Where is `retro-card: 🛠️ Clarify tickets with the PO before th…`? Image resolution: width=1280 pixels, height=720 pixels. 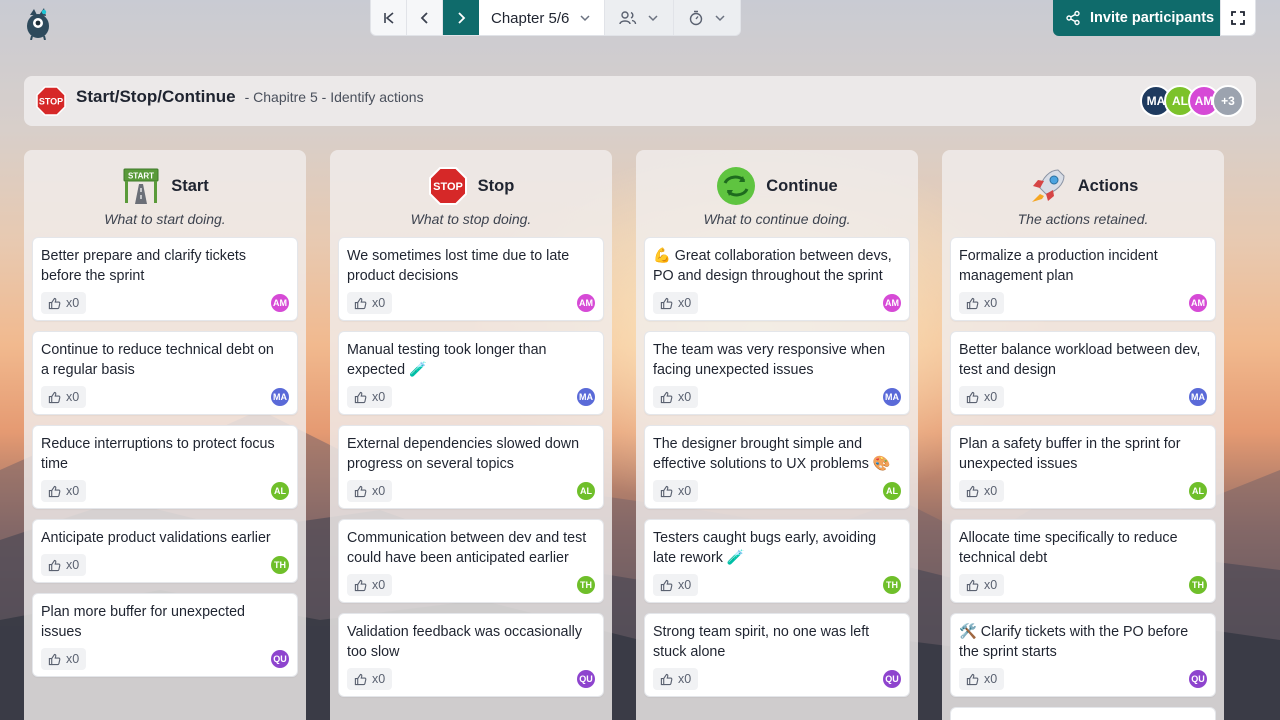 retro-card: 🛠️ Clarify tickets with the PO before th… is located at coordinates (1083, 655).